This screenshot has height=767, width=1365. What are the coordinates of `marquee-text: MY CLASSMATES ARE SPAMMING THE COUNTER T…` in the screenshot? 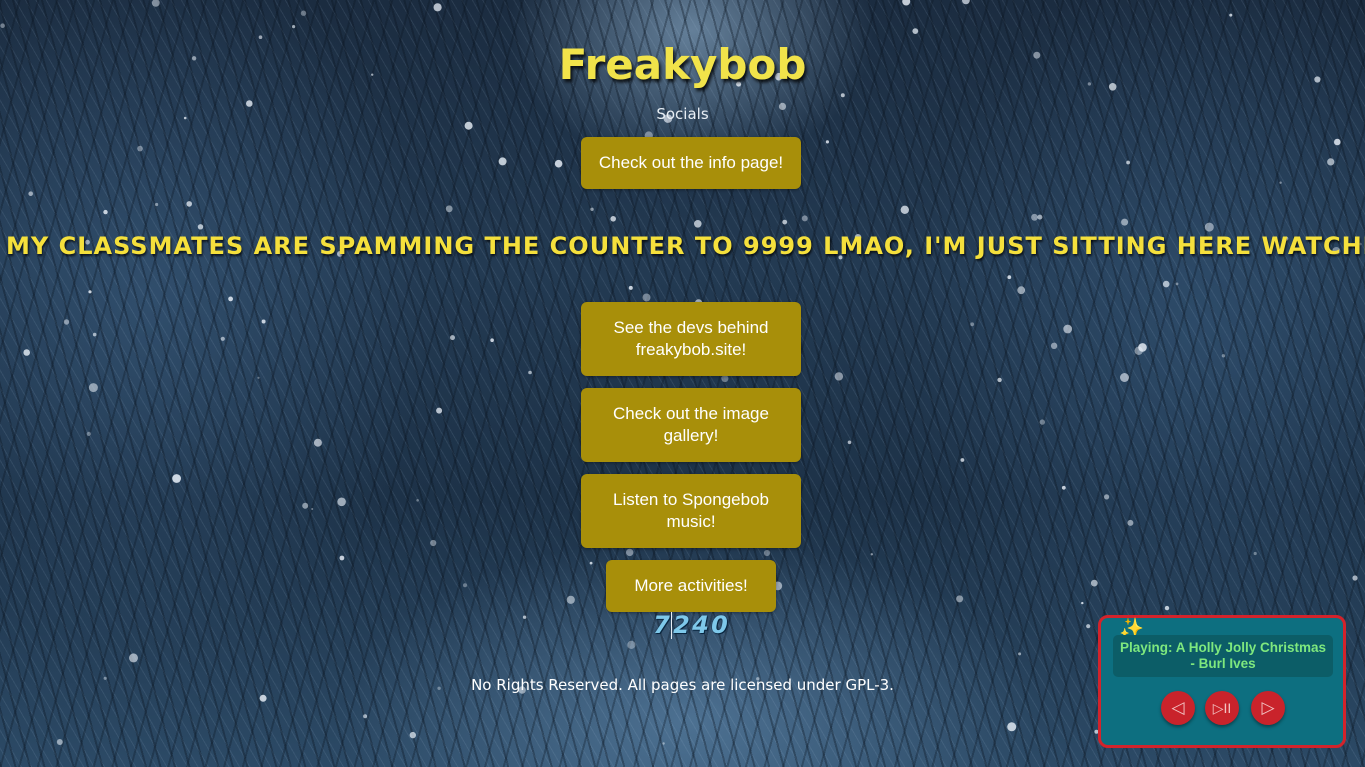 It's located at (685, 246).